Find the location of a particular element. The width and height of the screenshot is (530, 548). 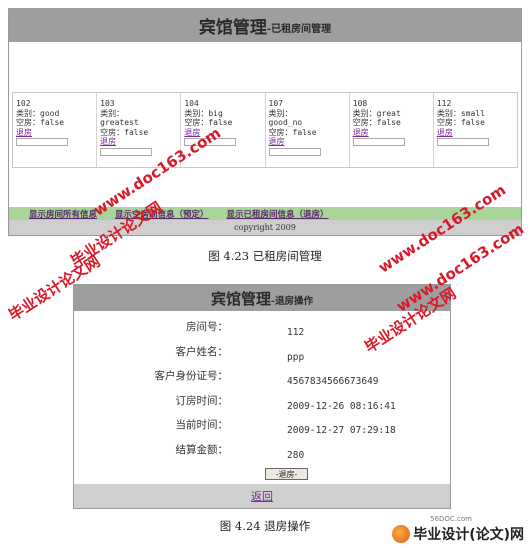

room-card: 108 类别：great 空房：false 退房 is located at coordinates (392, 130).